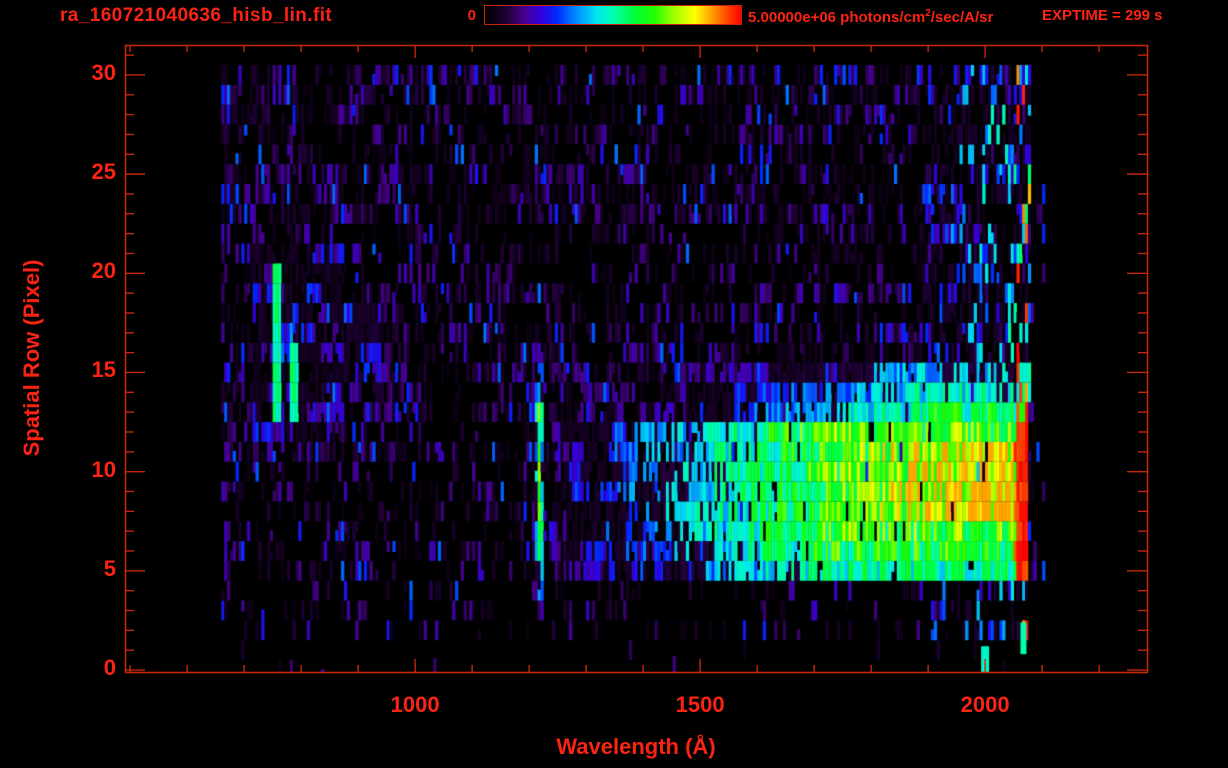 The width and height of the screenshot is (1228, 768). What do you see at coordinates (103, 172) in the screenshot?
I see `y-tick-label: 25` at bounding box center [103, 172].